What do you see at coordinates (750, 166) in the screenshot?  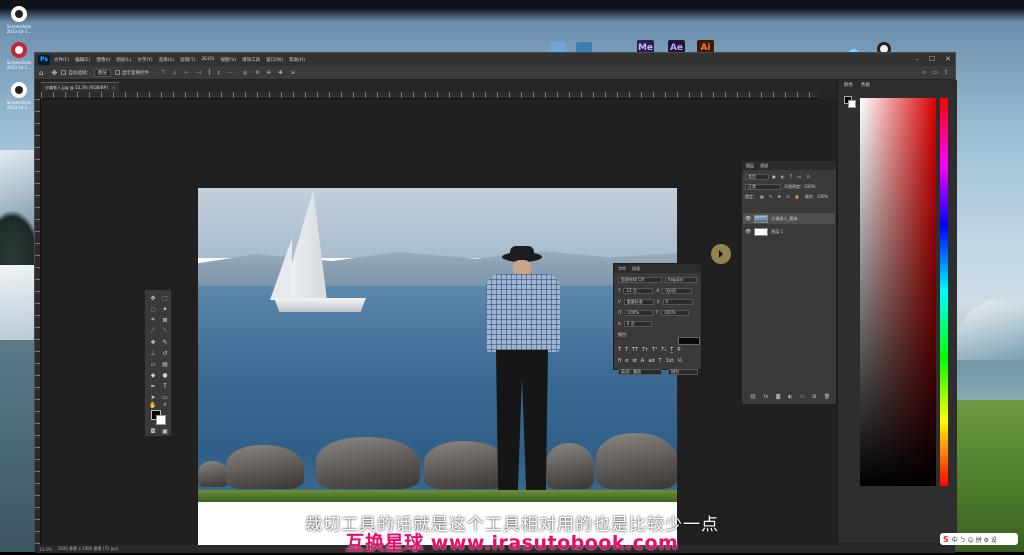 I see `tab-layers: 图层` at bounding box center [750, 166].